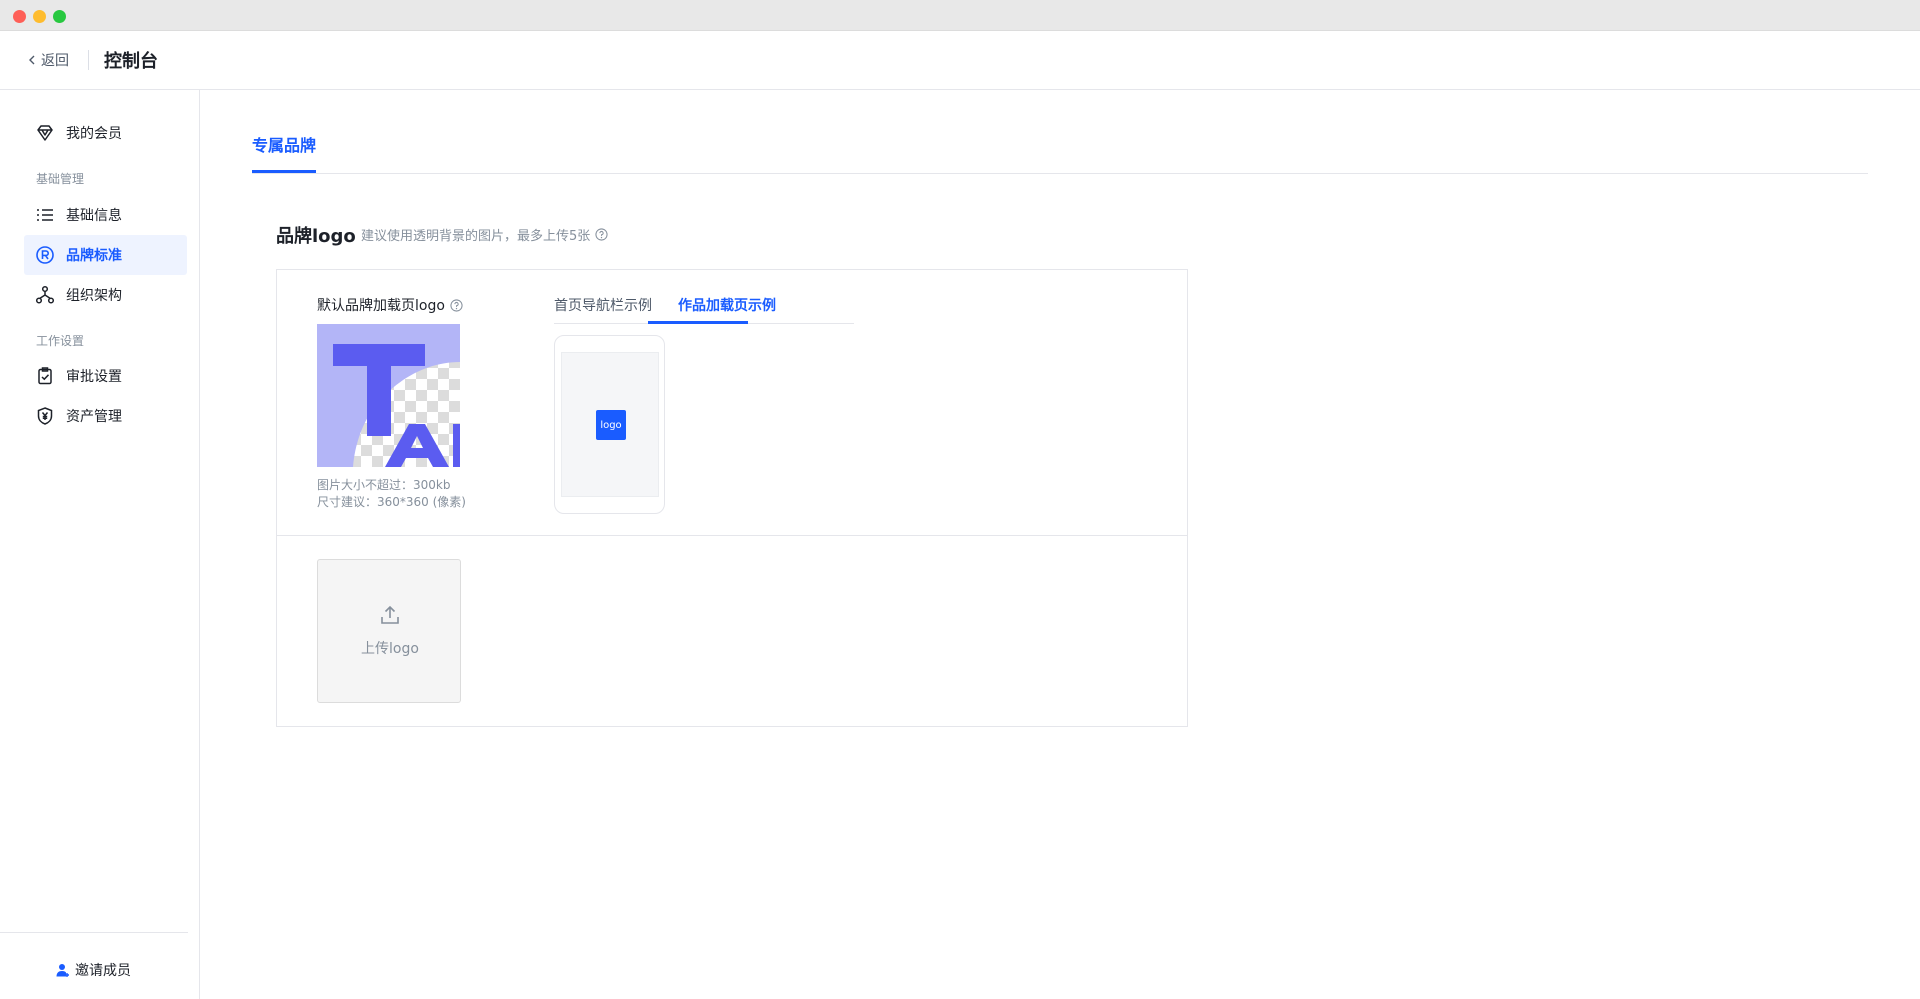 The height and width of the screenshot is (999, 1920). Describe the element at coordinates (1060, 132) in the screenshot. I see `main-tabs: 专属品牌` at that location.